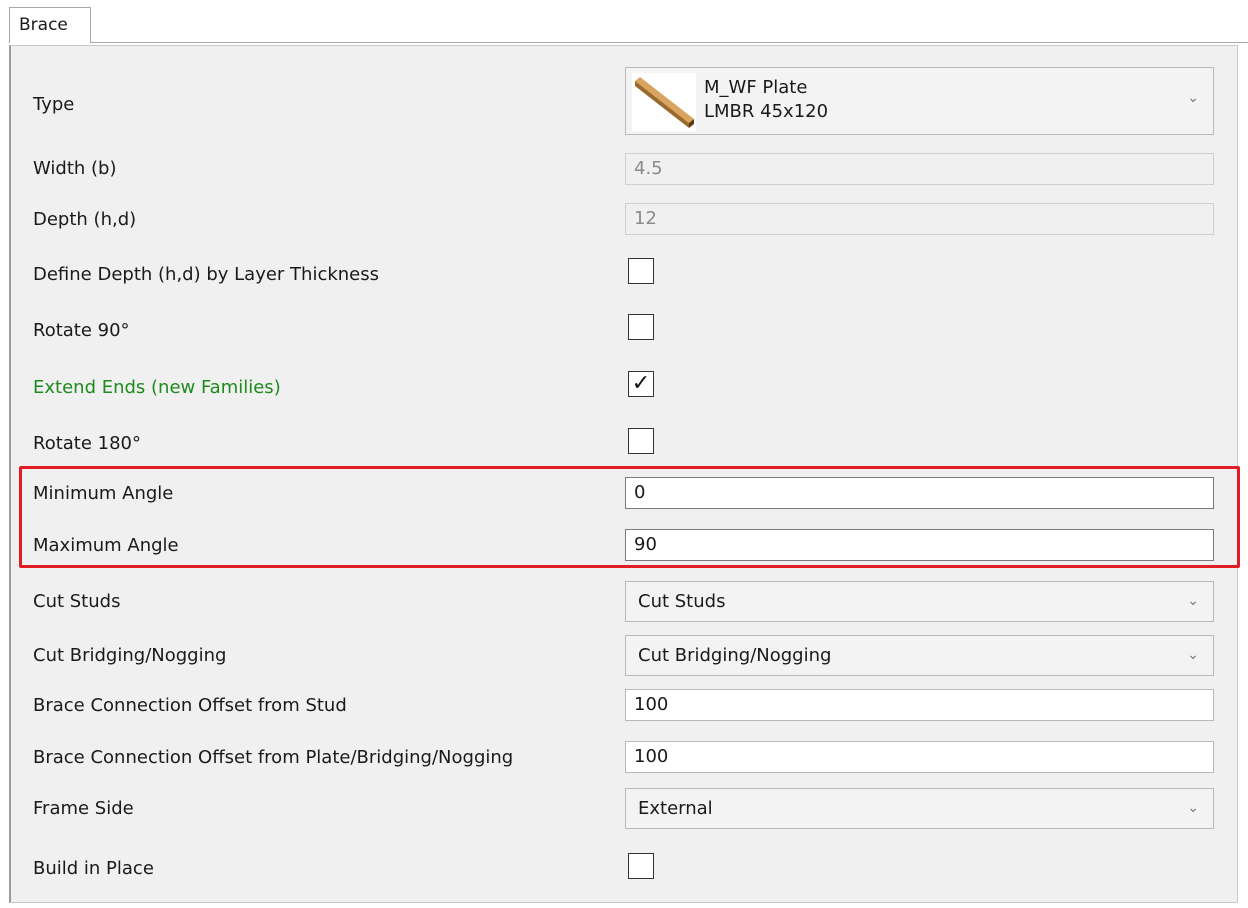  Describe the element at coordinates (919, 219) in the screenshot. I see `depth-field: 12` at that location.